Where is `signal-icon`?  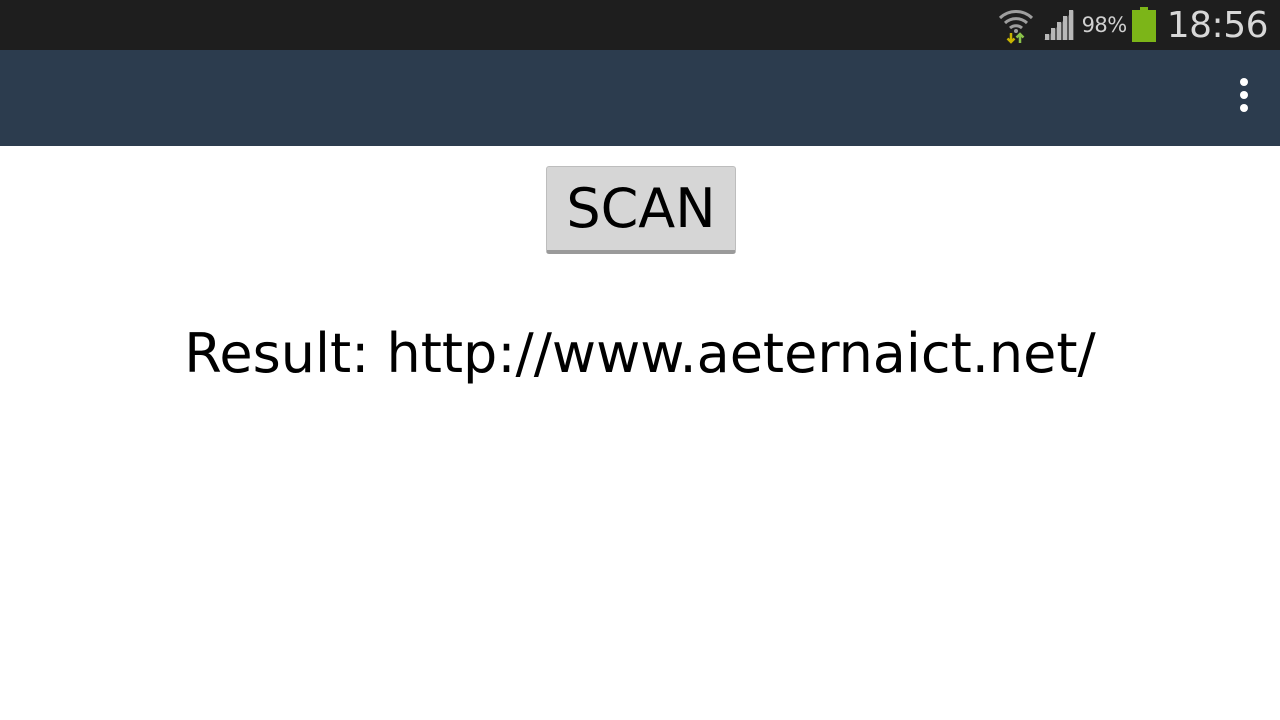 signal-icon is located at coordinates (1058, 25).